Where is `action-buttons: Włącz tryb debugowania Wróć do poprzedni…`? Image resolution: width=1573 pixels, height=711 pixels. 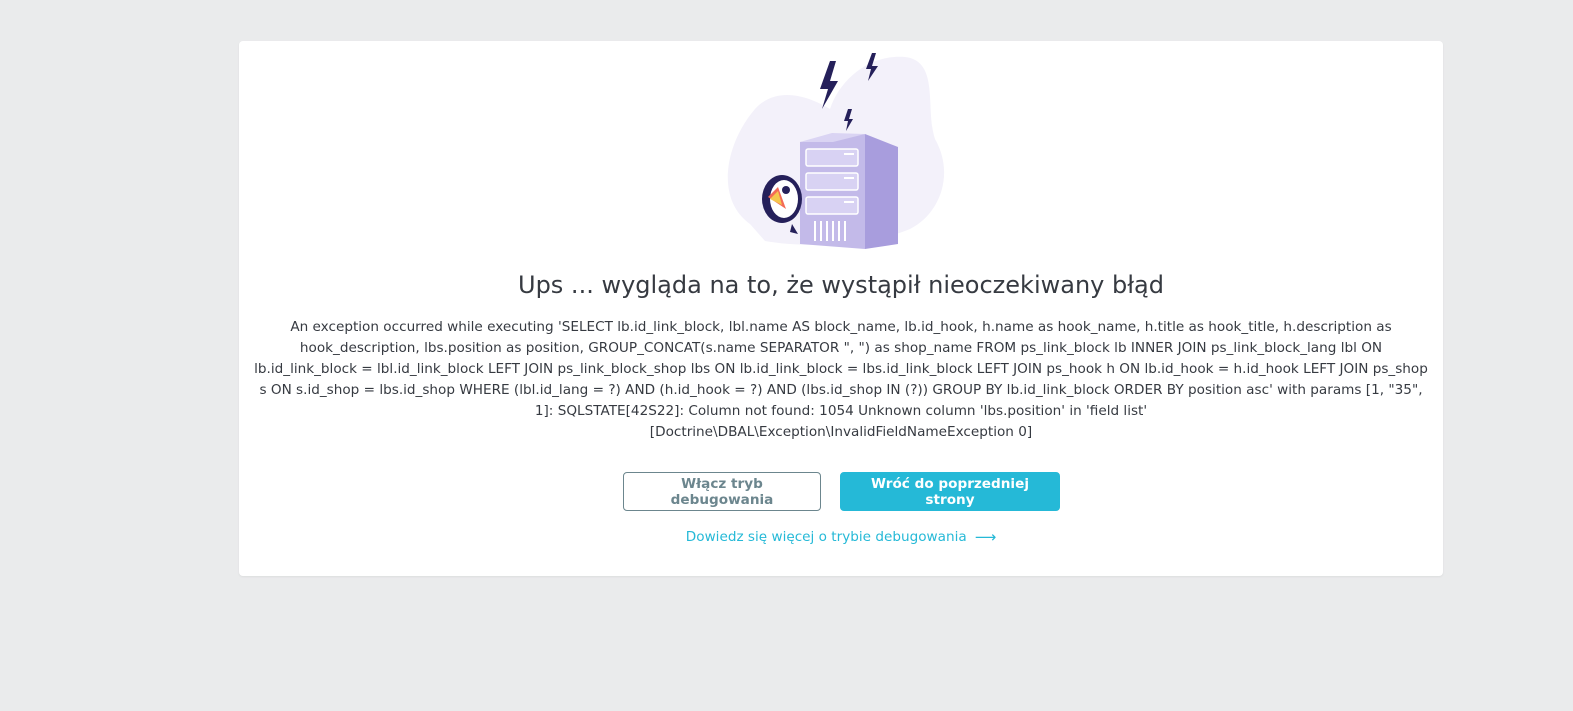 action-buttons: Włącz tryb debugowania Wróć do poprzedni… is located at coordinates (841, 492).